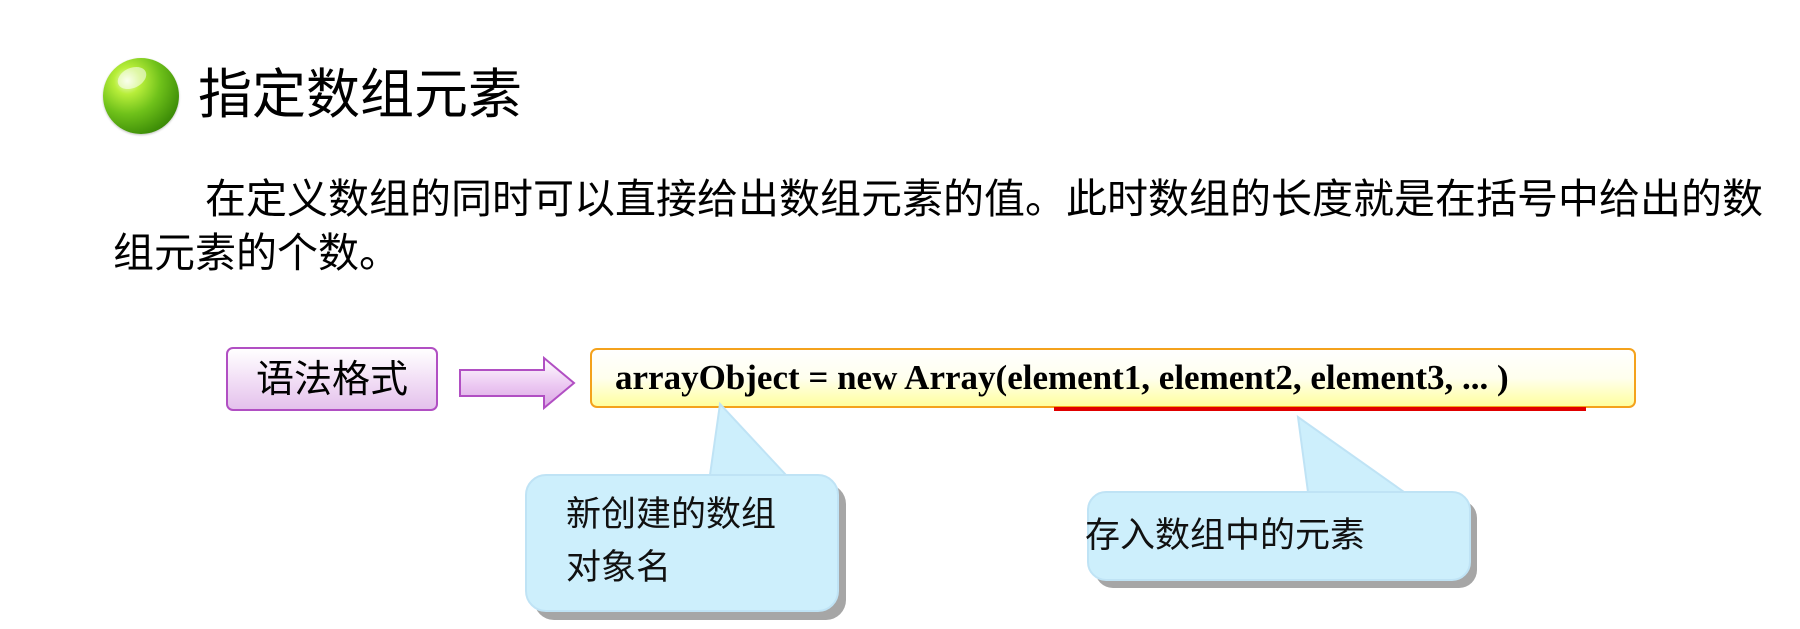  What do you see at coordinates (748, 438) in the screenshot?
I see `callout-object-pointer` at bounding box center [748, 438].